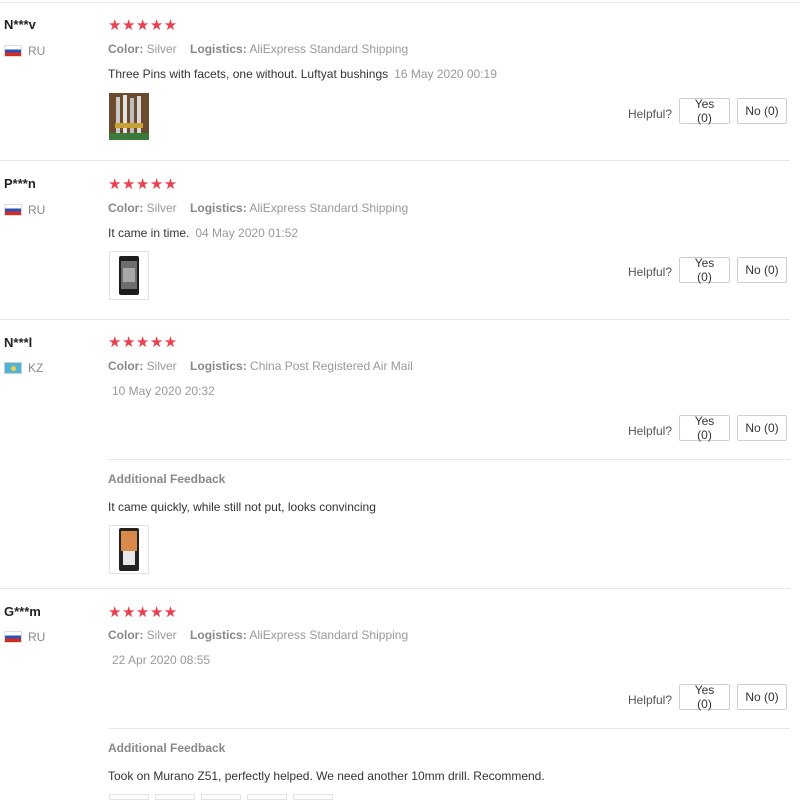 The height and width of the screenshot is (800, 800). I want to click on reviewer-name: G***m, so click(22, 611).